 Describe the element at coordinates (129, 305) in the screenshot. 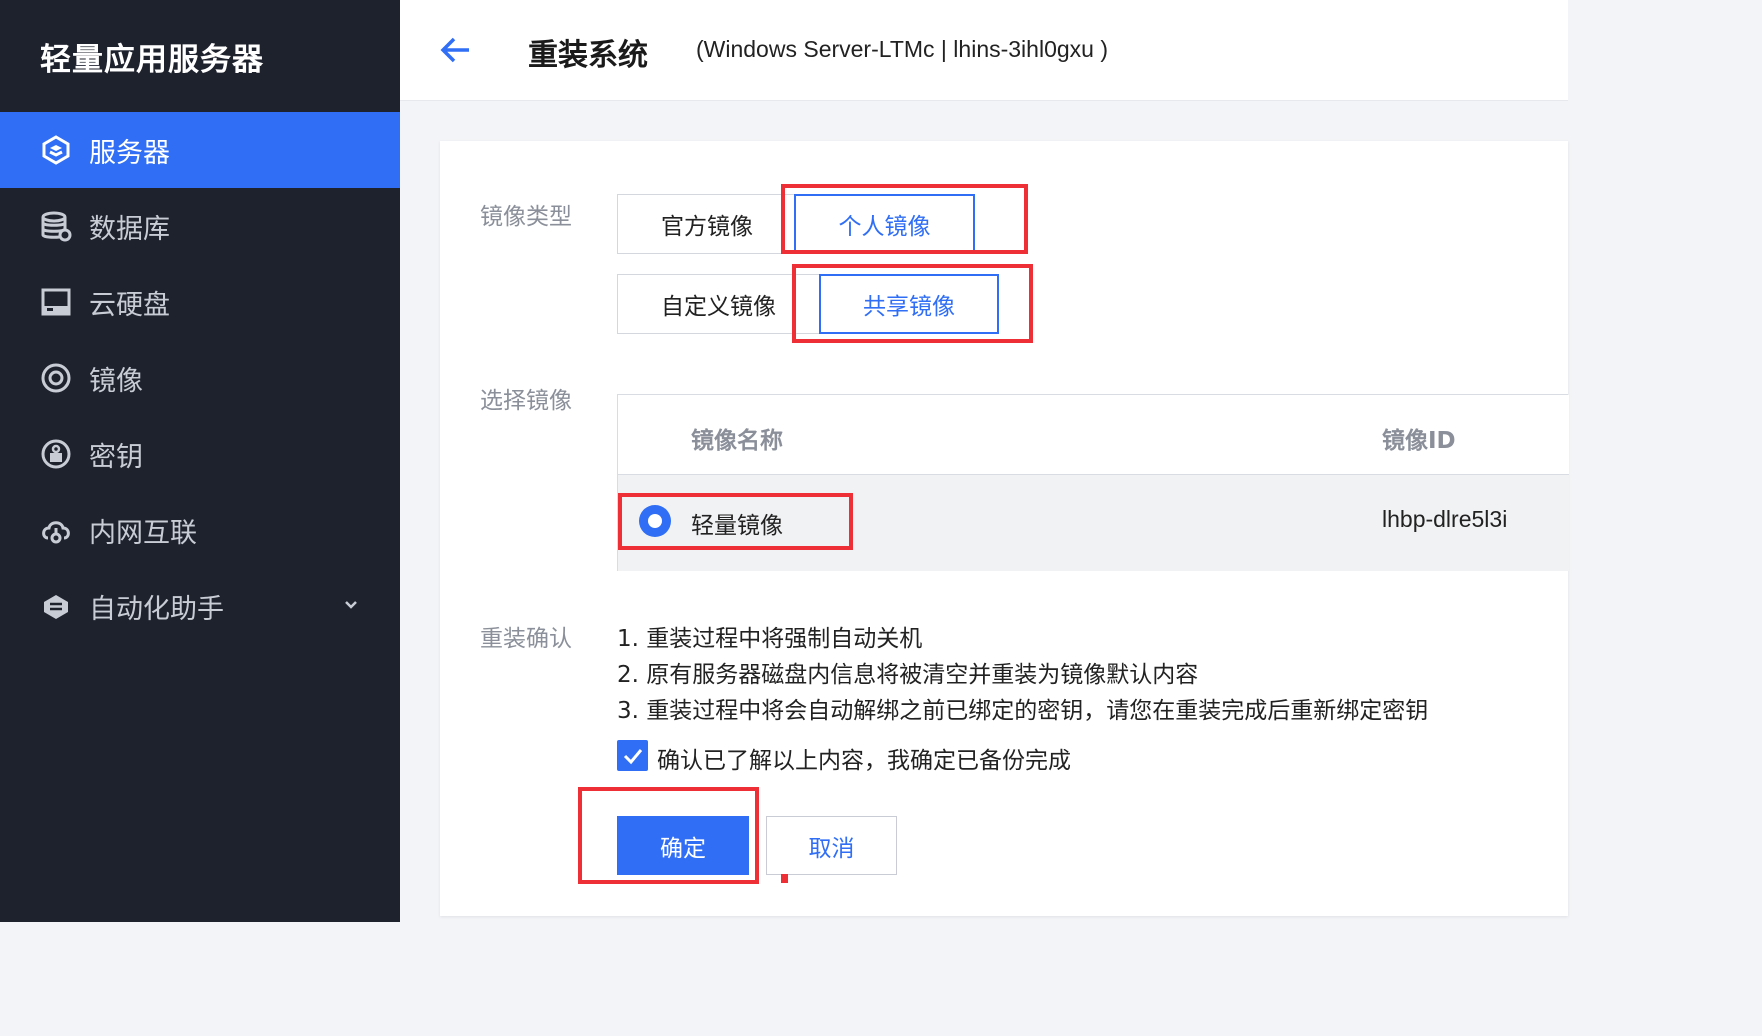

I see `sidebar-item-label: 云硬盘` at that location.